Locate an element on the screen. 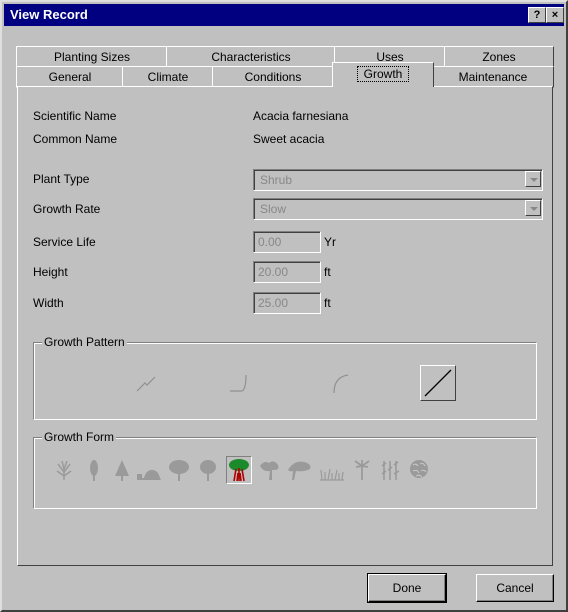 The image size is (568, 612). plant-type-select: Shrub is located at coordinates (398, 180).